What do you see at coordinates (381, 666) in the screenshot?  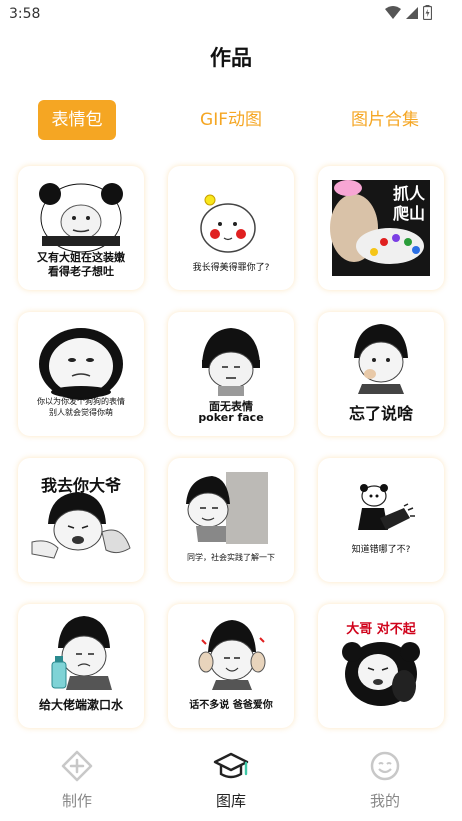 I see `sticker-card: 大哥 对不起` at bounding box center [381, 666].